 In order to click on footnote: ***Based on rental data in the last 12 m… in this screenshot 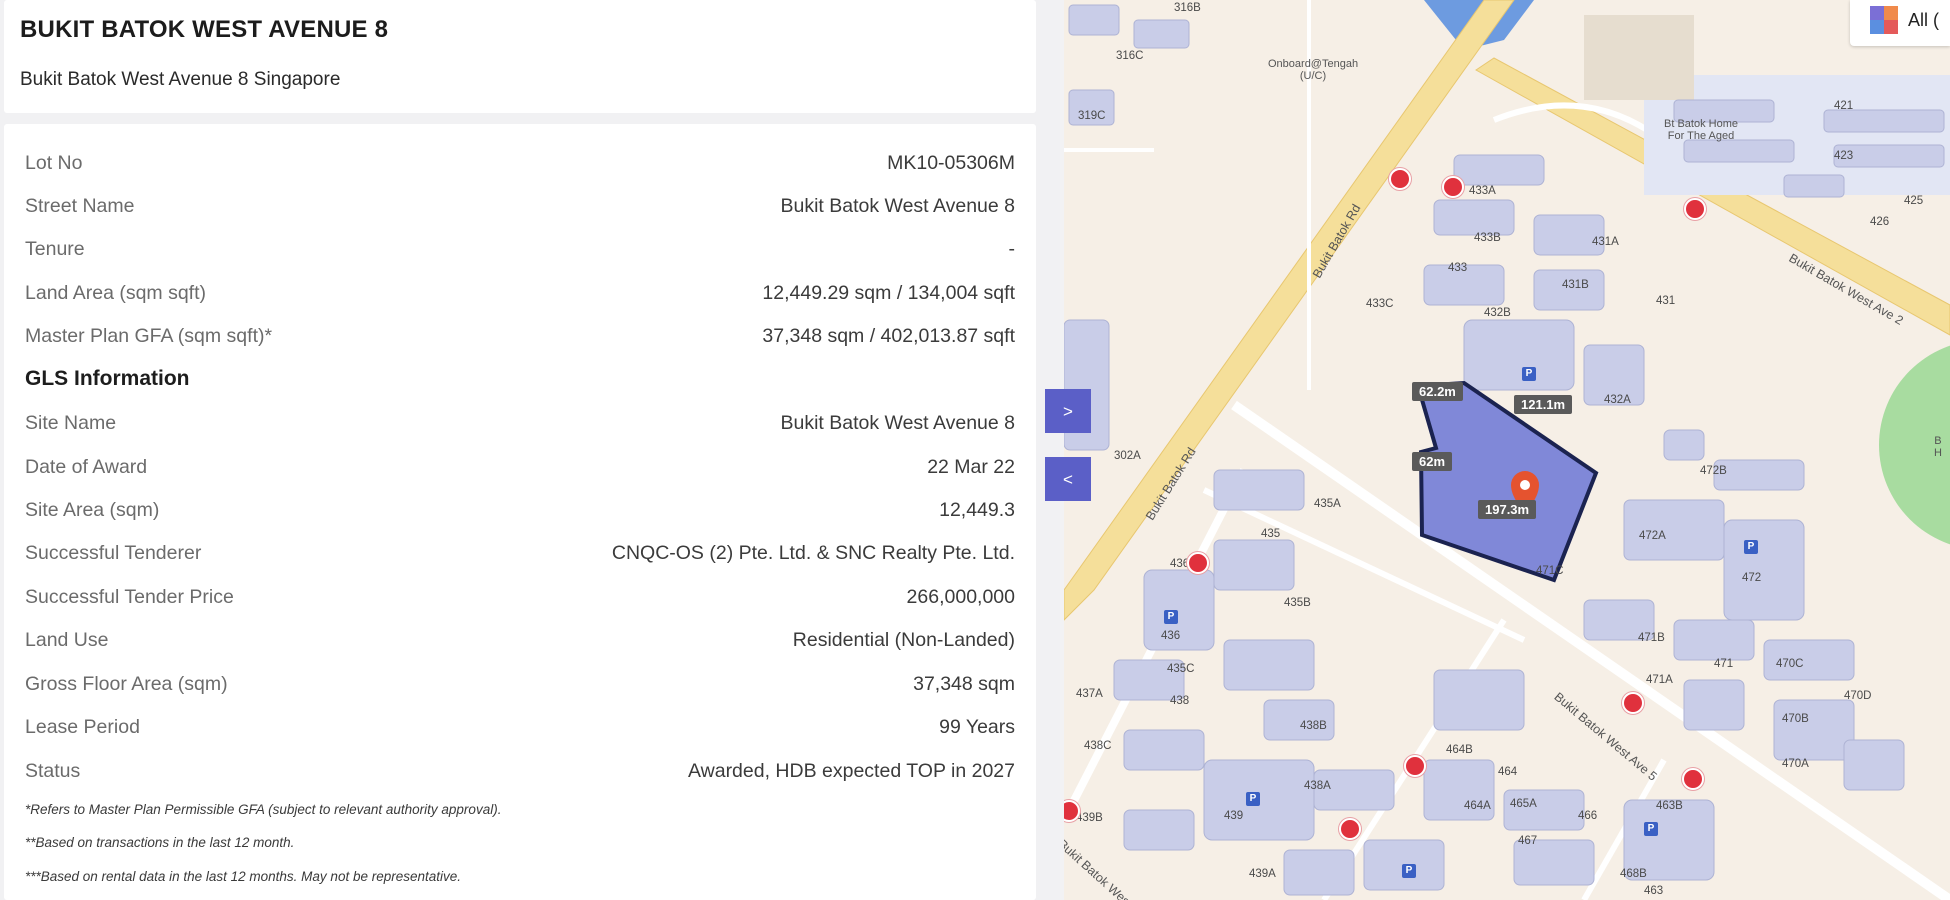, I will do `click(243, 876)`.